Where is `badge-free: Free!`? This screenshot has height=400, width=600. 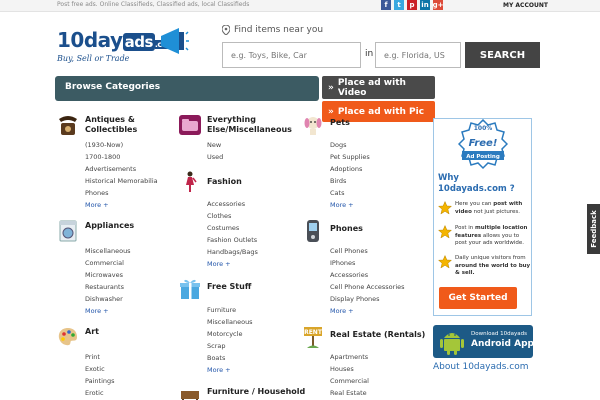
badge-free: Free! is located at coordinates (483, 143).